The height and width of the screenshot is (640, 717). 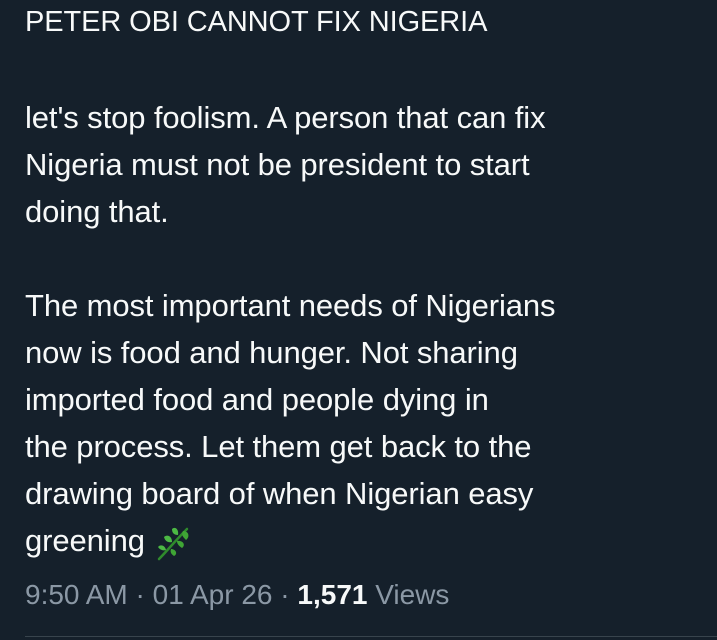 What do you see at coordinates (278, 446) in the screenshot?
I see `tweet-line: the process. Let them get back to the` at bounding box center [278, 446].